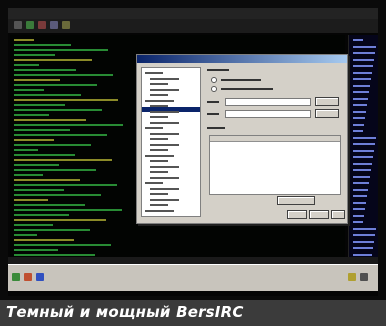 The image size is (386, 326). I want to click on disconnect-icon, so click(42, 25).